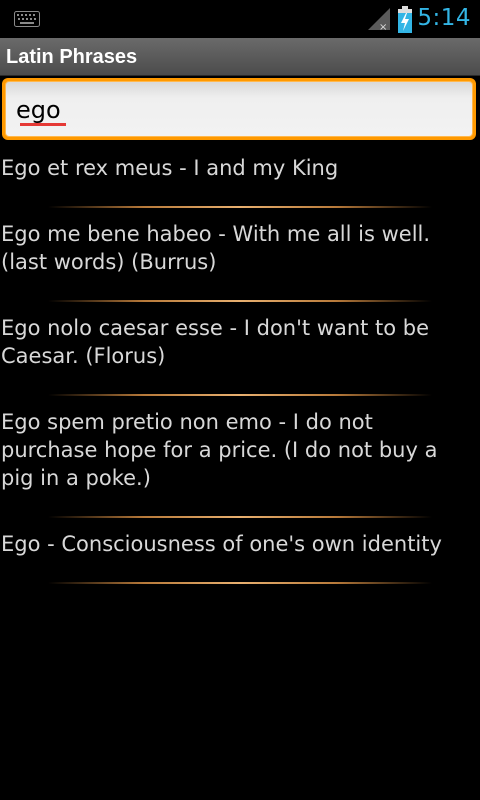  Describe the element at coordinates (379, 21) in the screenshot. I see `signal-icon: ×` at that location.